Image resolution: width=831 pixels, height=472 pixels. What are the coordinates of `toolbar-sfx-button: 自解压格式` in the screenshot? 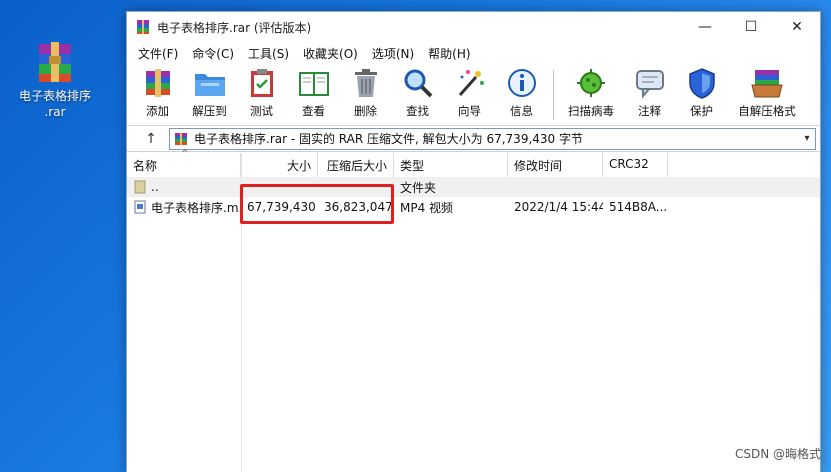 It's located at (767, 92).